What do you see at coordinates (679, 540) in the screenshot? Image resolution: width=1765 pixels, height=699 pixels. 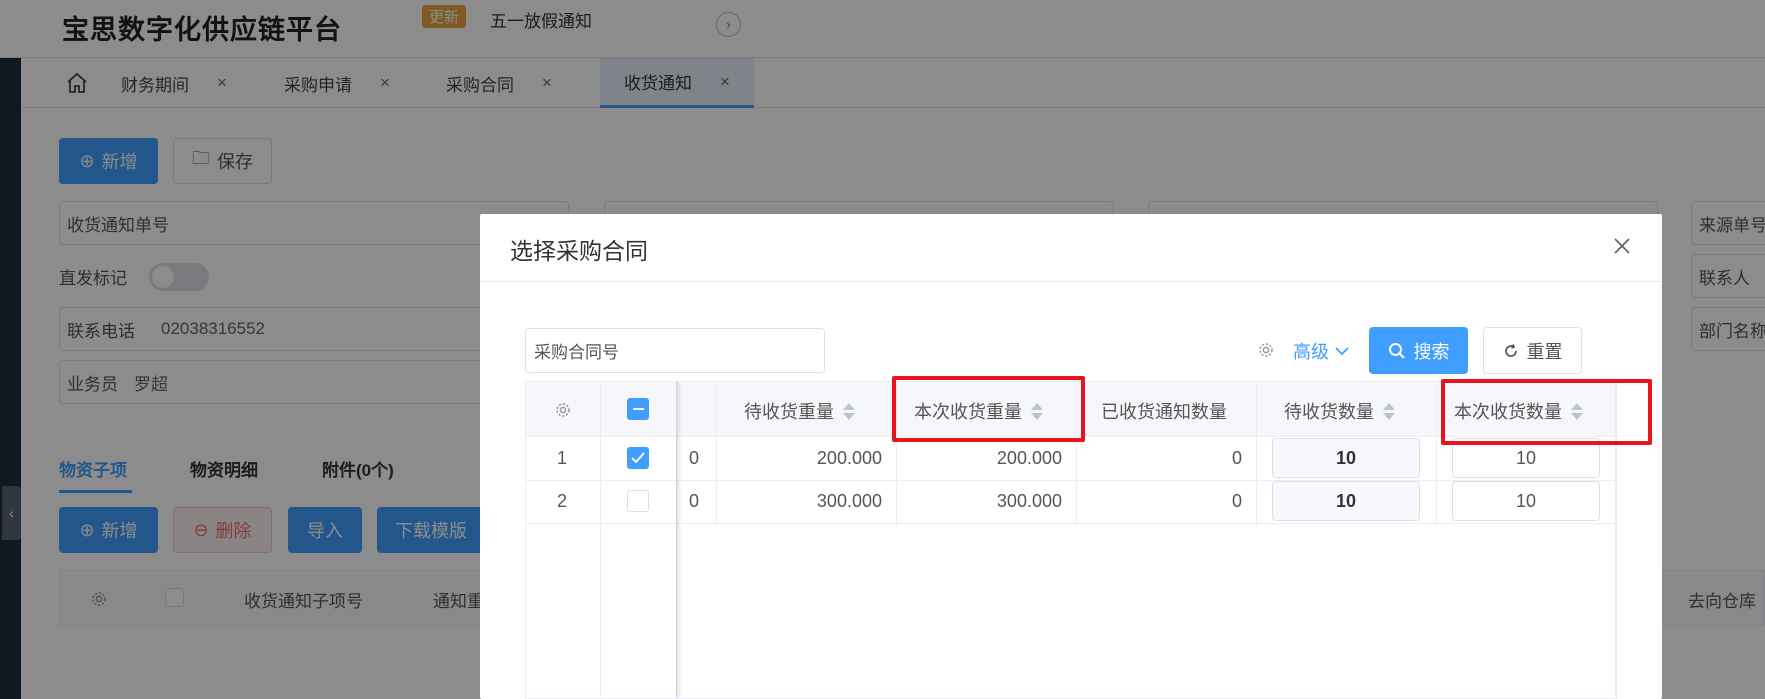 I see `fixed-column-shadow` at bounding box center [679, 540].